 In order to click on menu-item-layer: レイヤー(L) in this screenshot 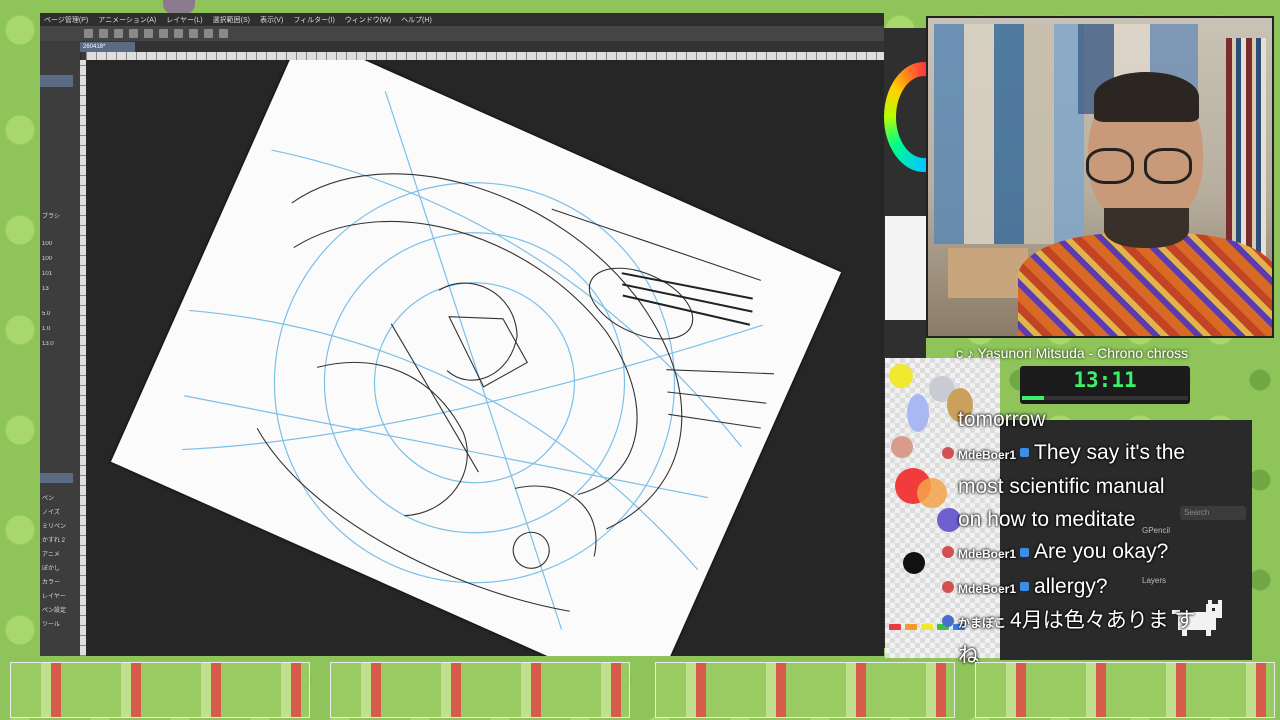, I will do `click(184, 20)`.